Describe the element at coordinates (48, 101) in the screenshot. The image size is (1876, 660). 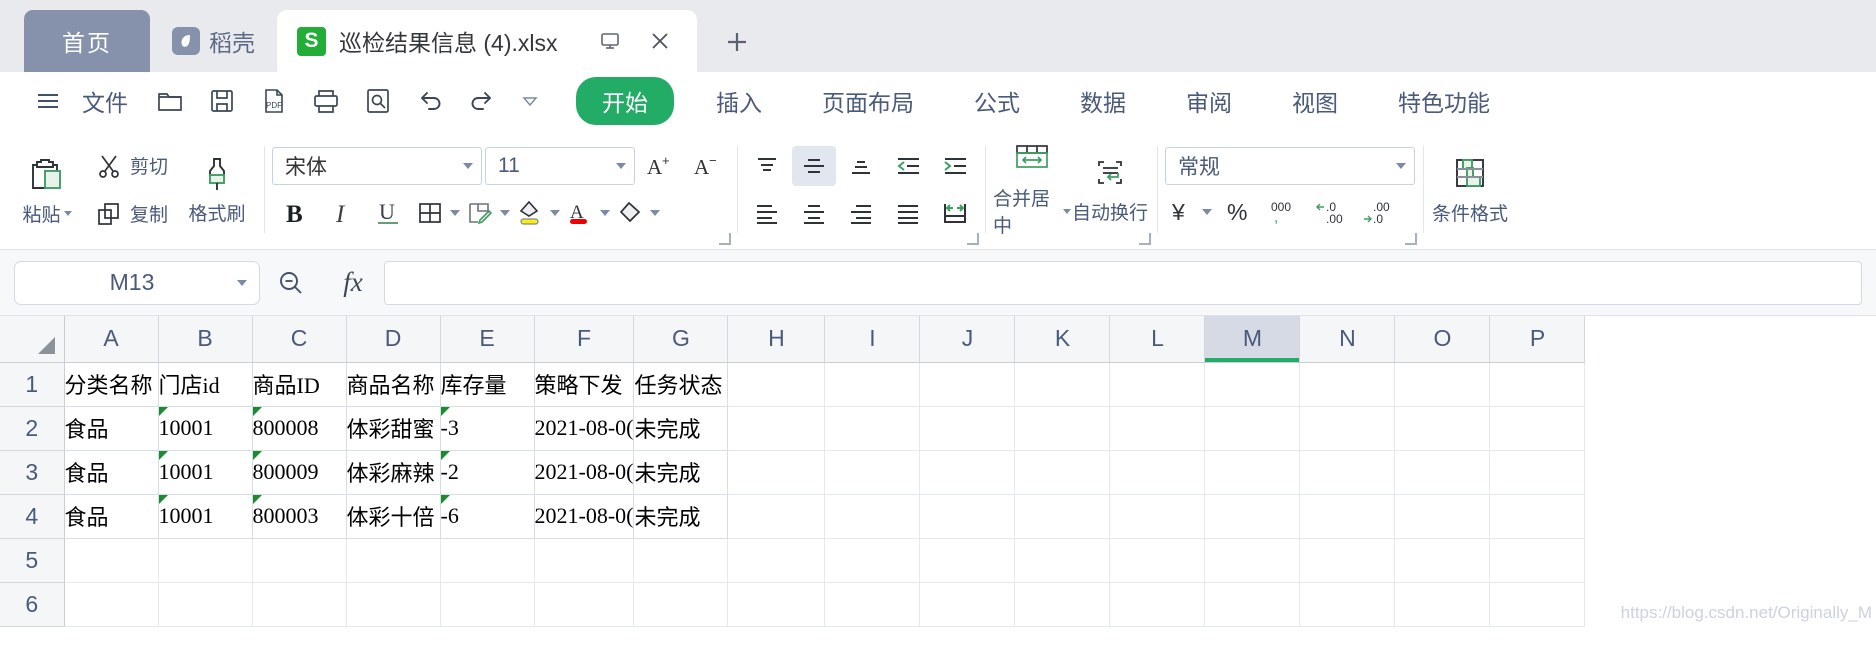
I see `hamburger-menu-icon` at that location.